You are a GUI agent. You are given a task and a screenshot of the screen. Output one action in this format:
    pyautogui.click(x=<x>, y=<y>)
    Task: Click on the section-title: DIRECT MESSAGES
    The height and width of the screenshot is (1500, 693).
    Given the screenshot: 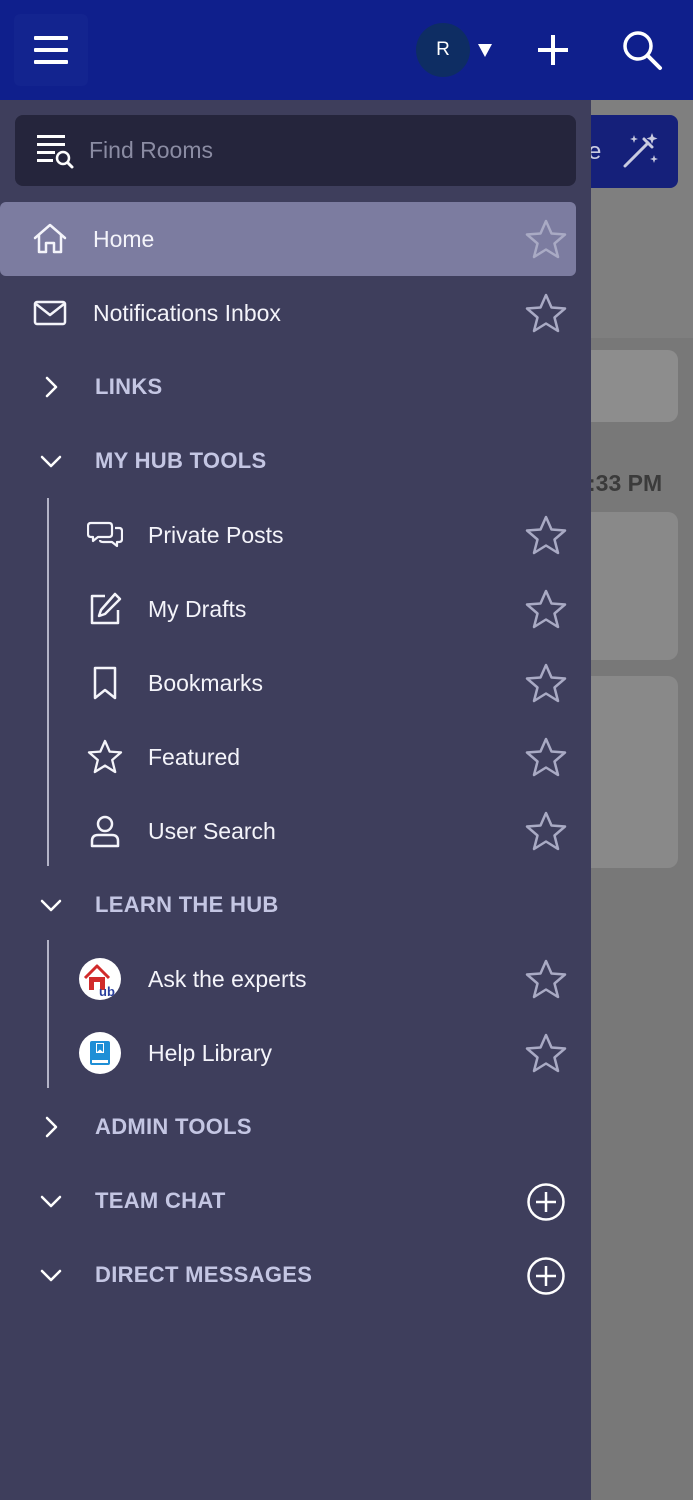 What is the action you would take?
    pyautogui.click(x=204, y=1274)
    